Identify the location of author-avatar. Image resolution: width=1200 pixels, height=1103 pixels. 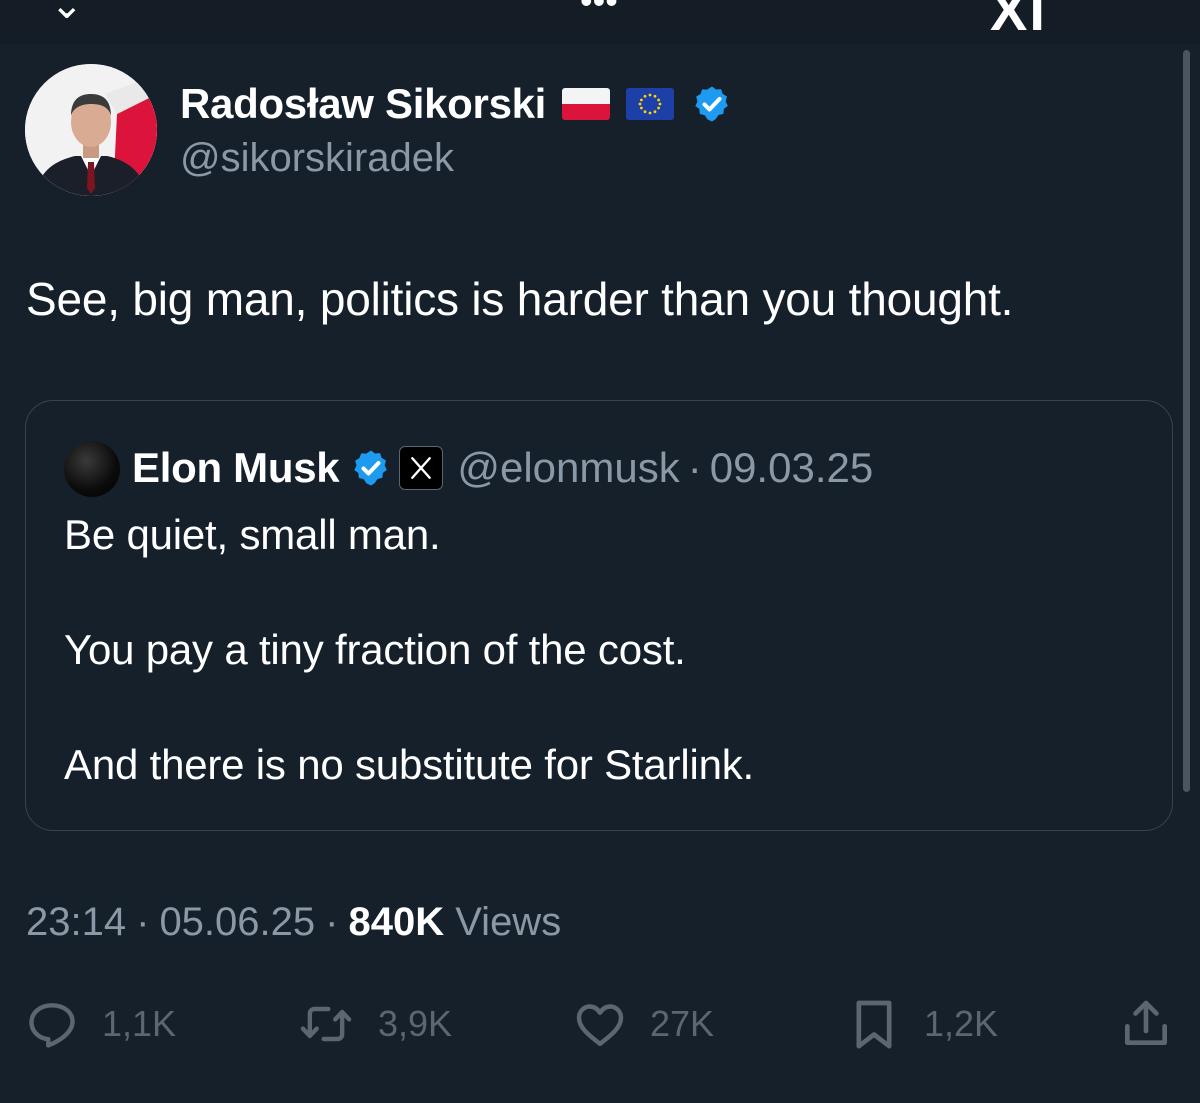
(91, 130).